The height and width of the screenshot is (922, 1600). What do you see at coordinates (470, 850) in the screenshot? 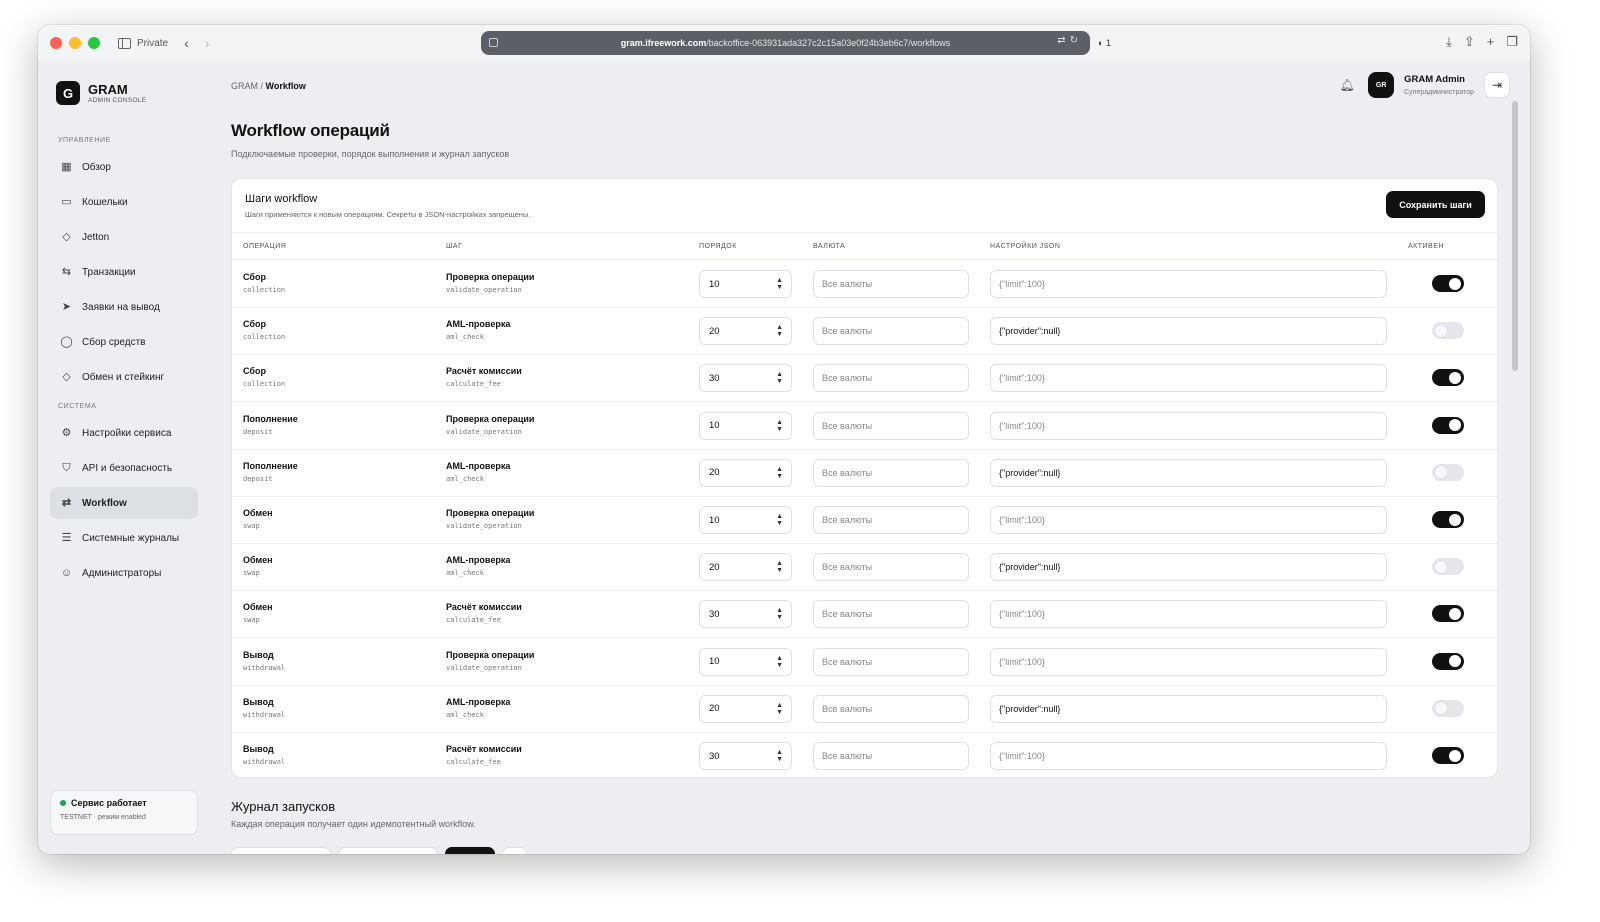
I see `log-filter-button` at bounding box center [470, 850].